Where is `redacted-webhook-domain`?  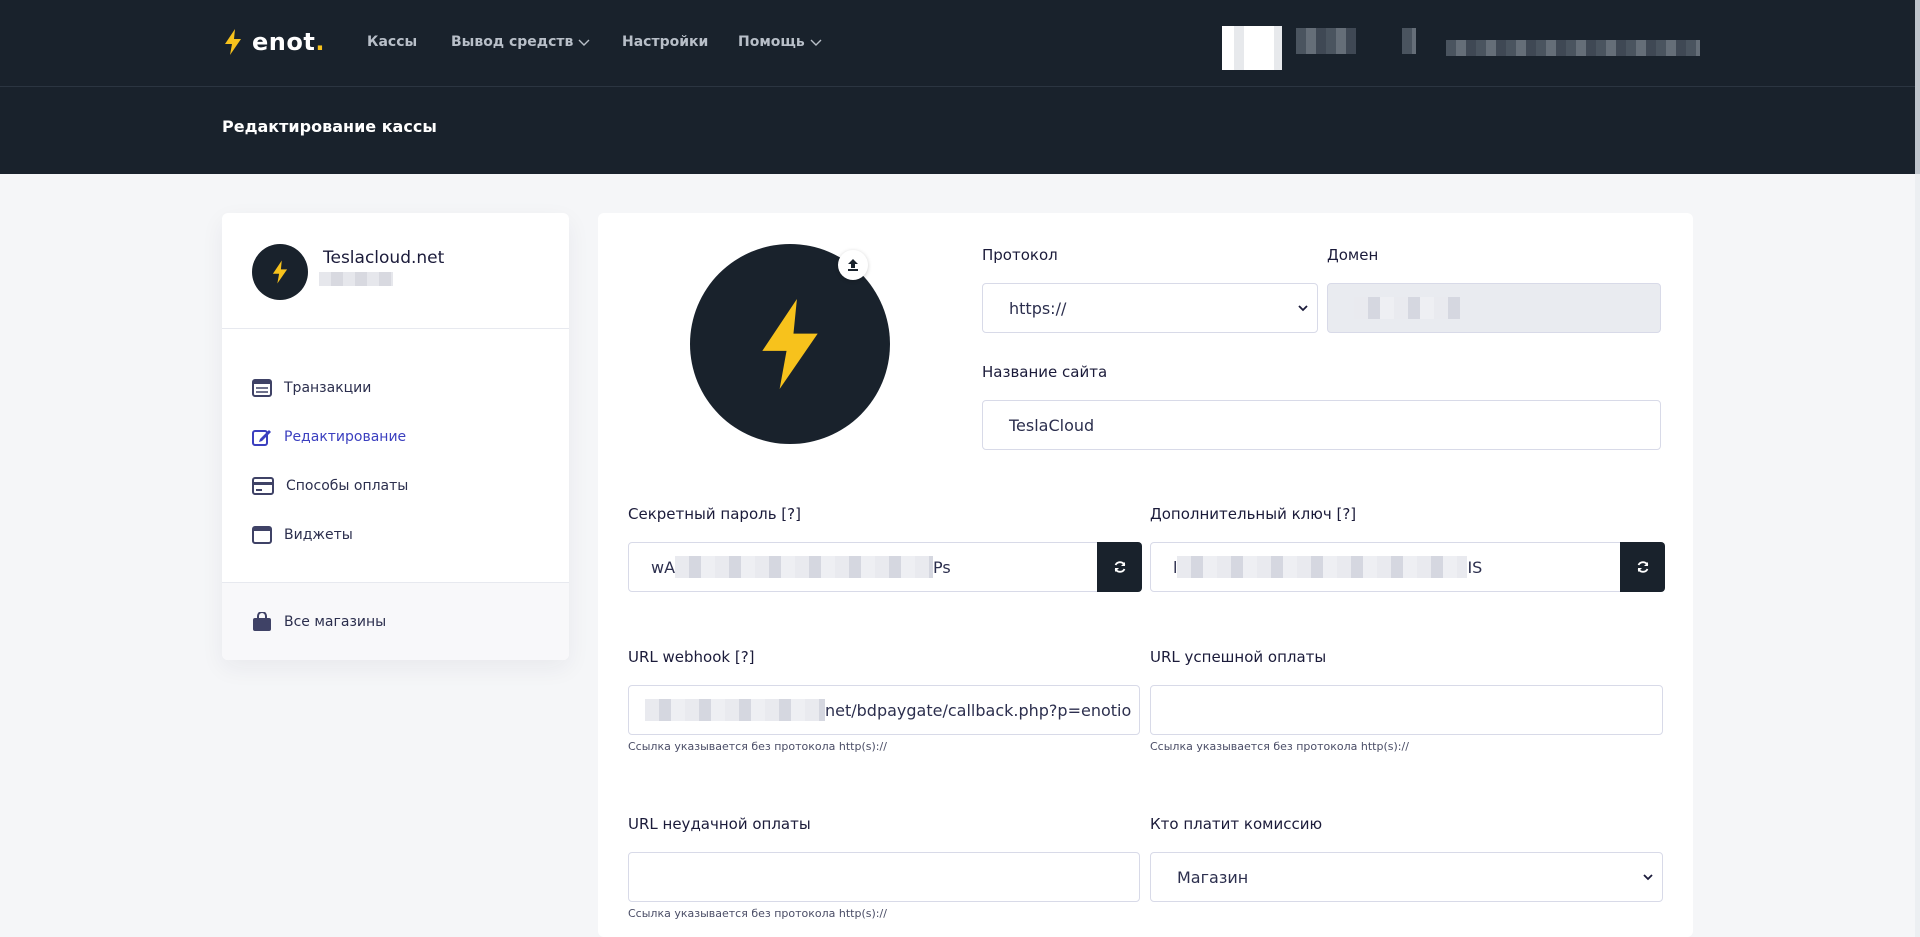 redacted-webhook-domain is located at coordinates (735, 710).